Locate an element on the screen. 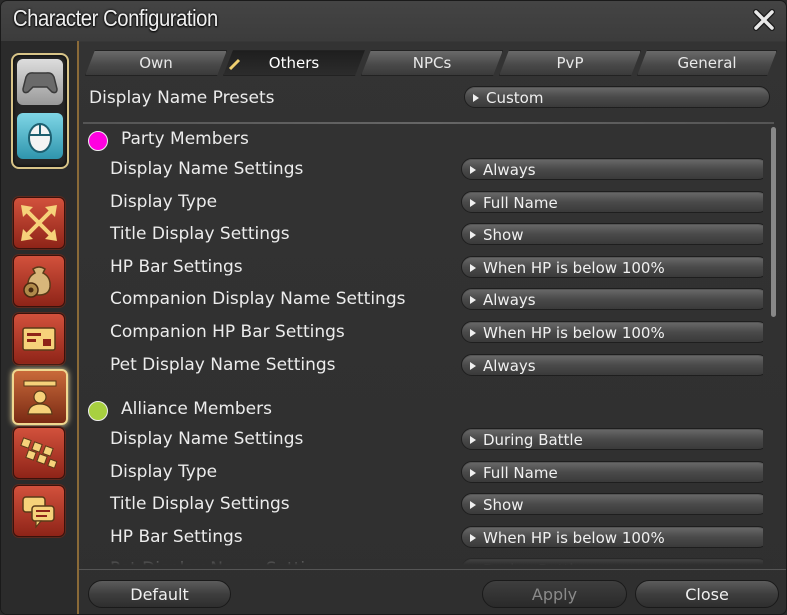 The image size is (787, 615). tab-others-label: Others is located at coordinates (294, 63).